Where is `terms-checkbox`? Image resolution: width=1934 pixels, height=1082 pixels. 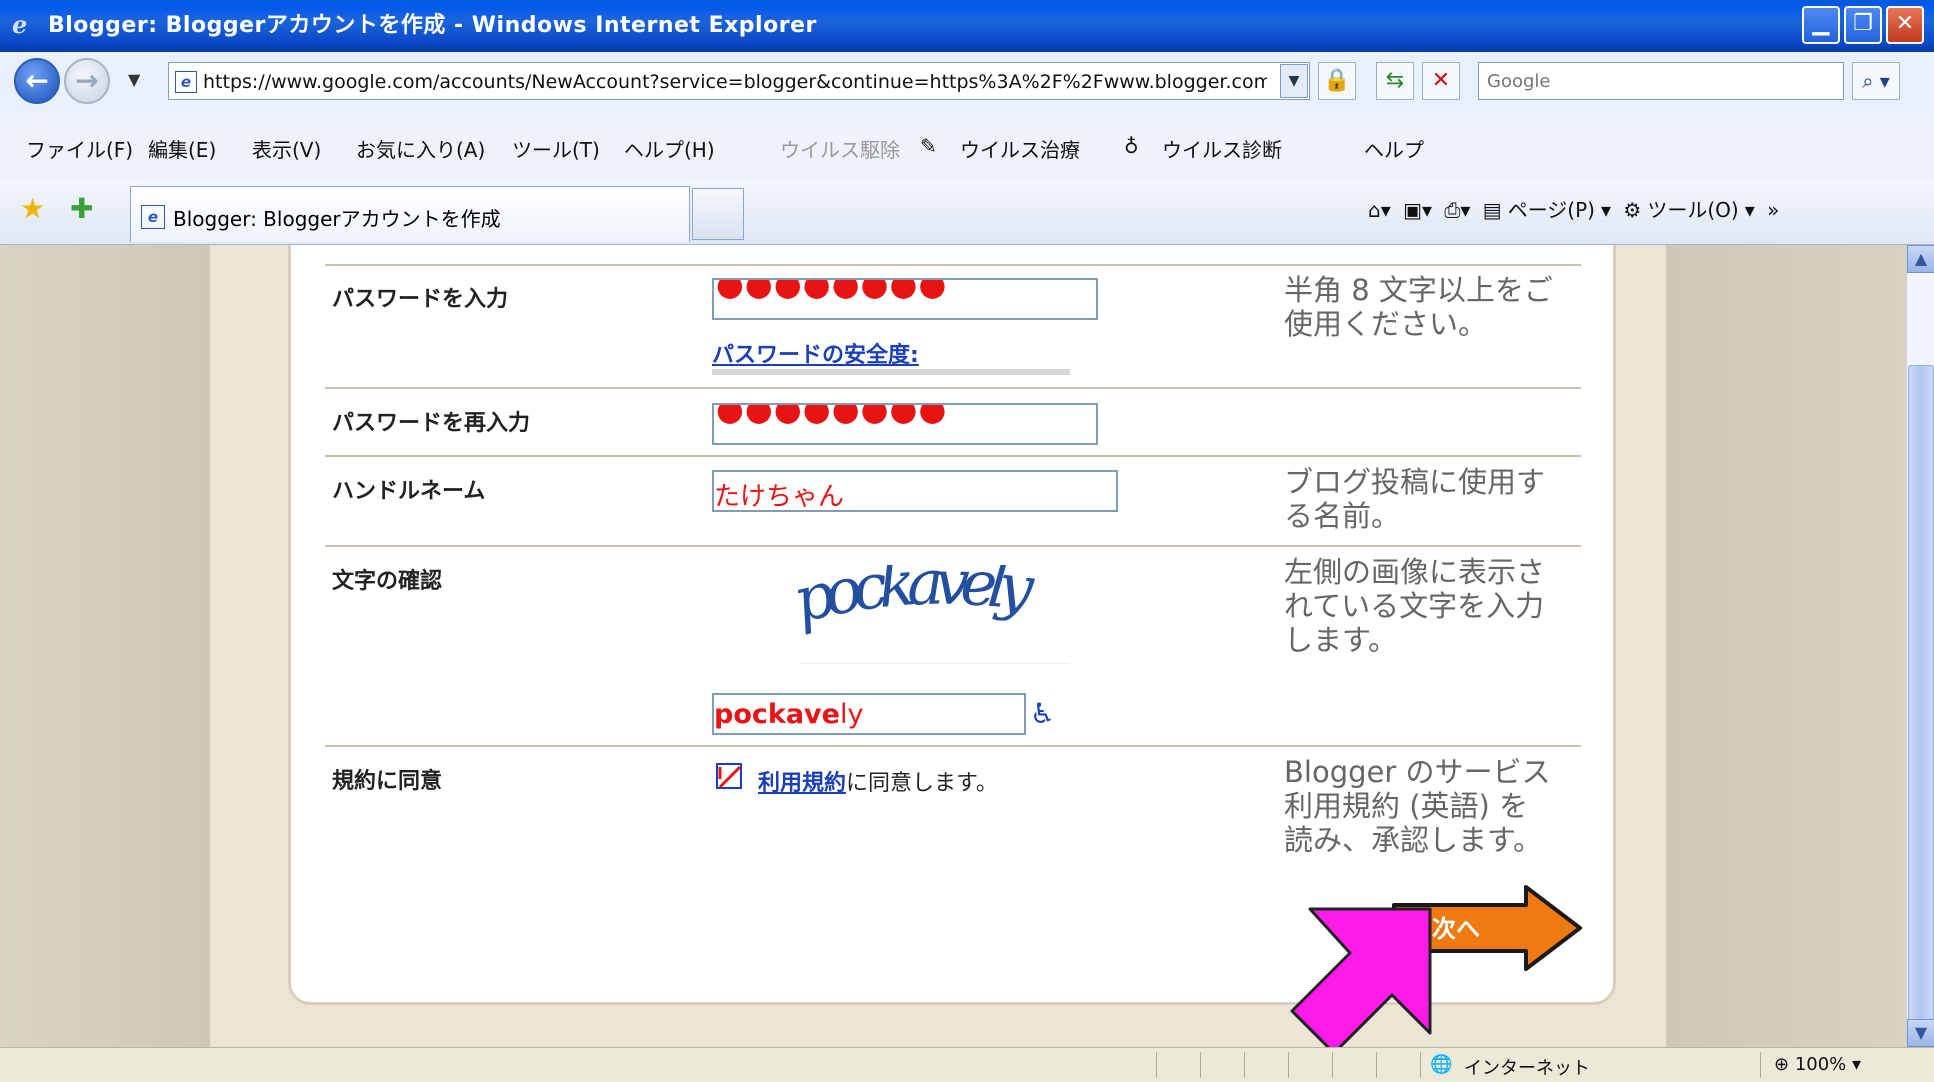
terms-checkbox is located at coordinates (729, 776).